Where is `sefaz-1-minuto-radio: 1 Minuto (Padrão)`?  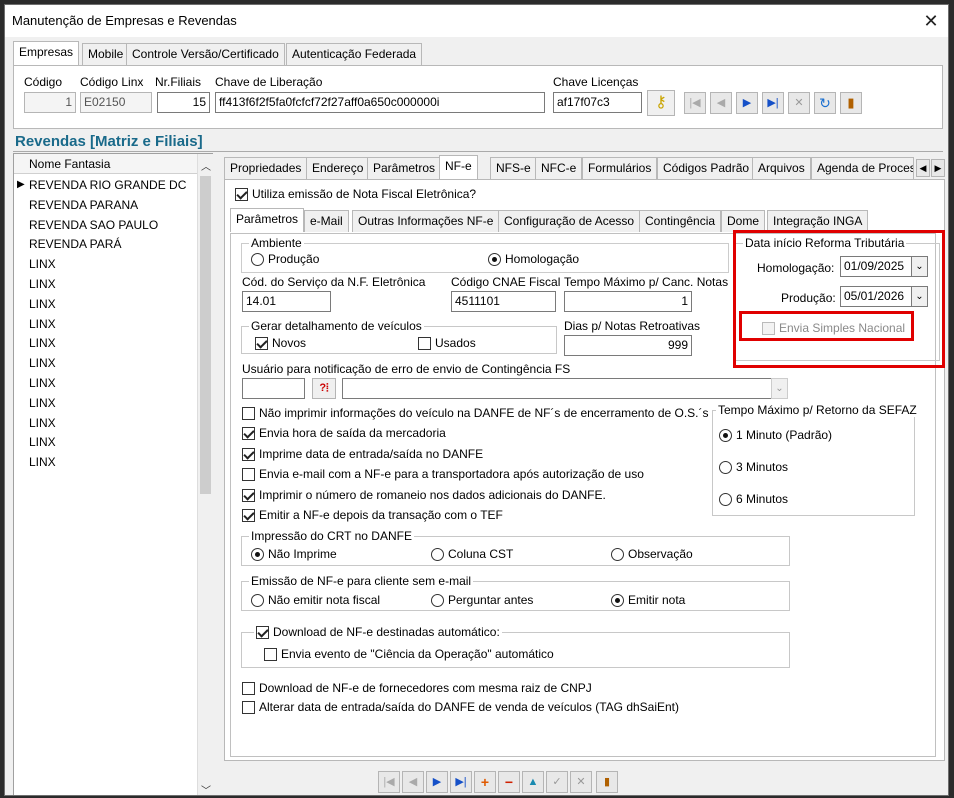 sefaz-1-minuto-radio: 1 Minuto (Padrão) is located at coordinates (775, 435).